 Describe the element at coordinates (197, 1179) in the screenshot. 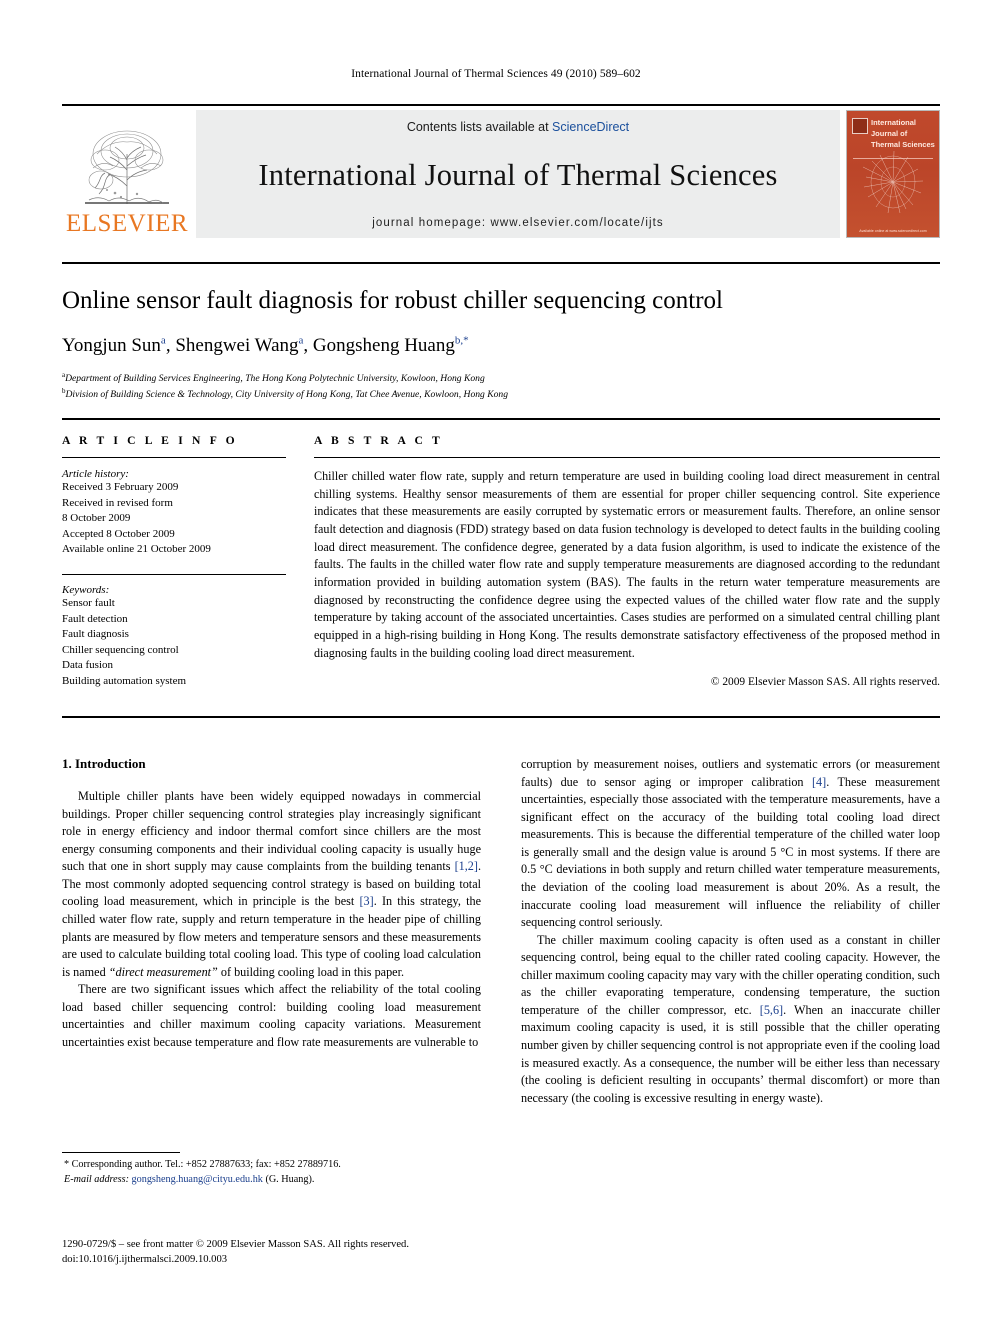

I see `email-link: gongsheng.huang@cityu.edu.hk` at that location.